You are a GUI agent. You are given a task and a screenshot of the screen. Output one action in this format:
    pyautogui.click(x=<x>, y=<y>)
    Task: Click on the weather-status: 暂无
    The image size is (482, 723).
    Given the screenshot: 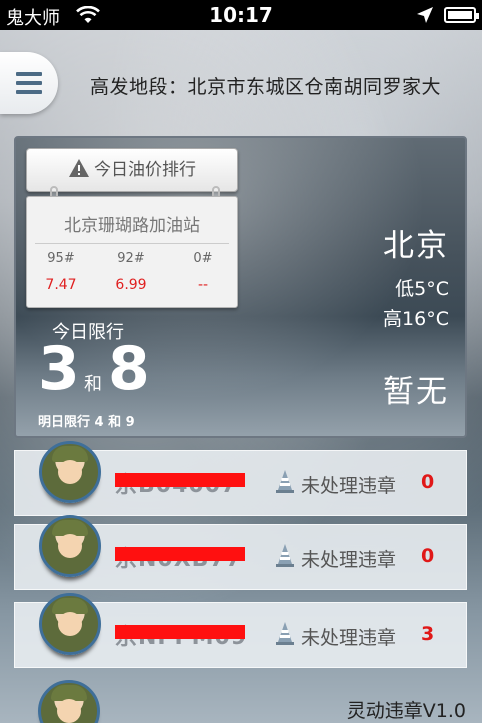 What is the action you would take?
    pyautogui.click(x=416, y=392)
    